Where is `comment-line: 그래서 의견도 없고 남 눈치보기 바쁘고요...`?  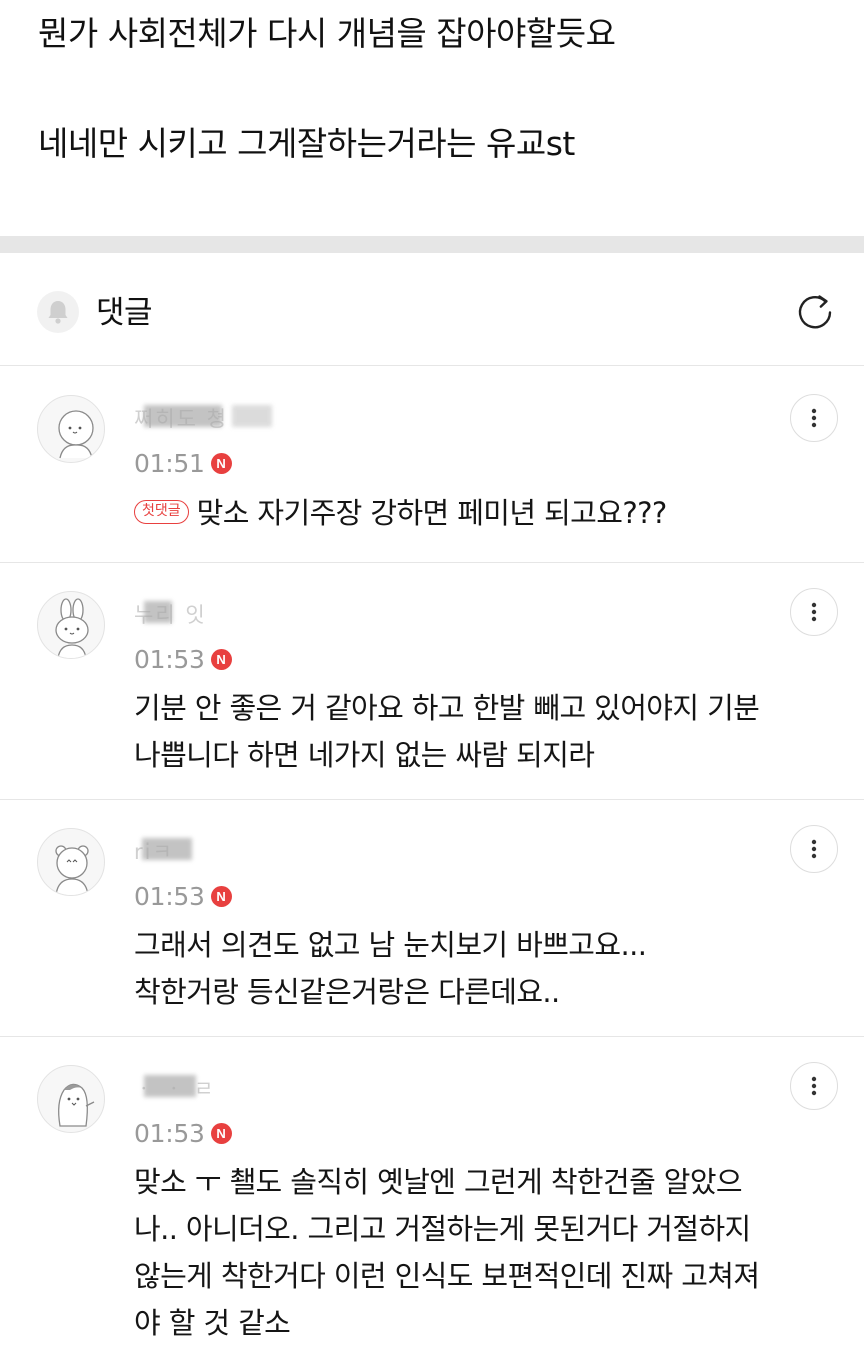 comment-line: 그래서 의견도 없고 남 눈치보기 바쁘고요... is located at coordinates (390, 945).